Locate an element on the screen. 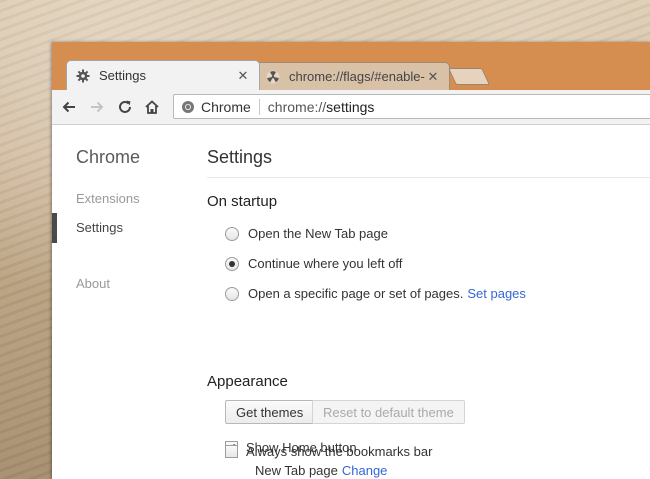 This screenshot has width=650, height=479. startup-heading: On startup is located at coordinates (242, 201).